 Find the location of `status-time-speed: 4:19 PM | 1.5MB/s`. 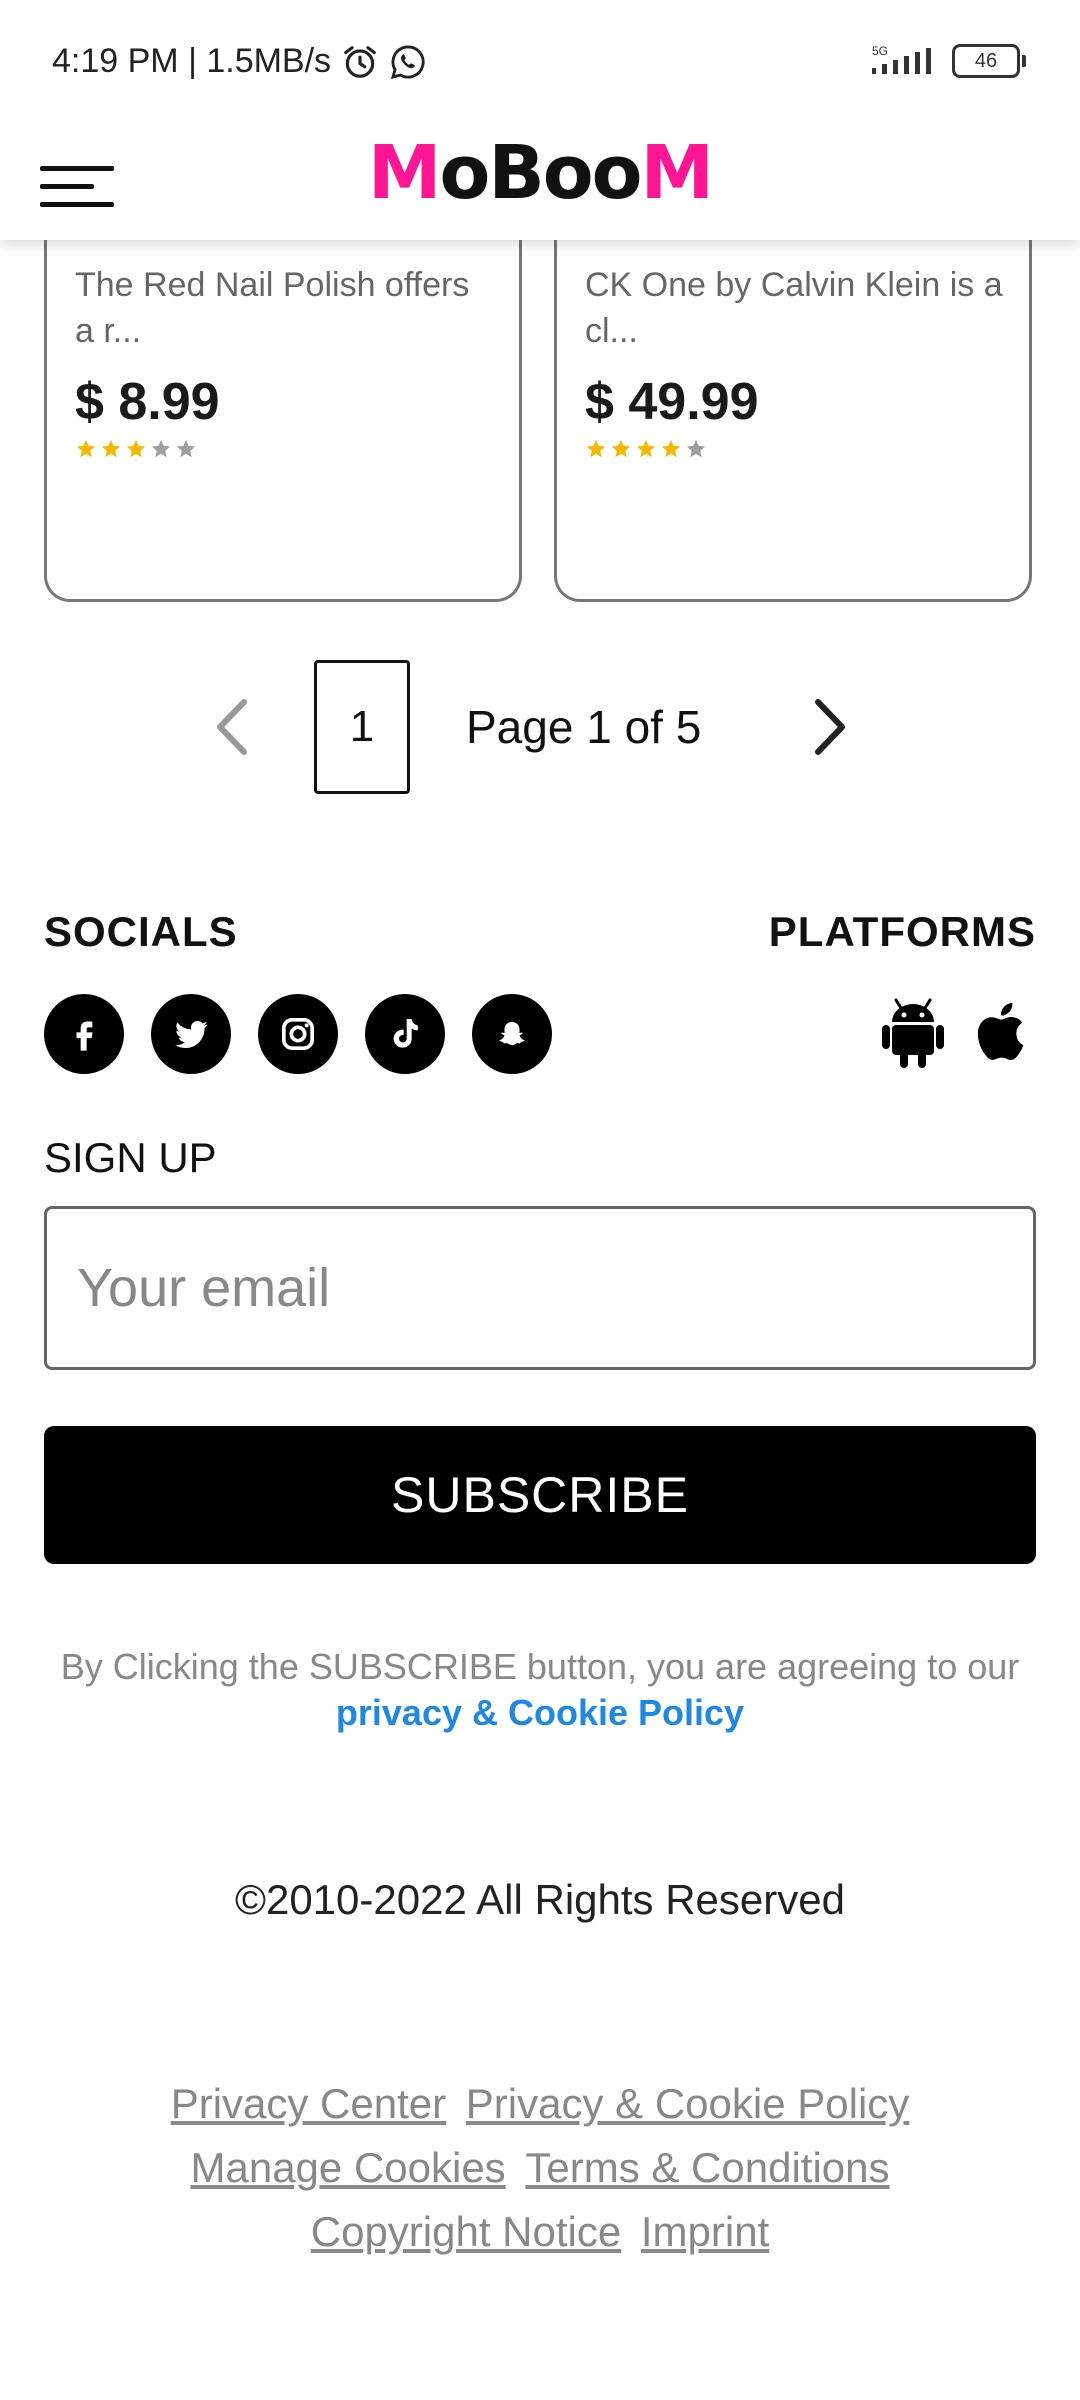

status-time-speed: 4:19 PM | 1.5MB/s is located at coordinates (192, 61).